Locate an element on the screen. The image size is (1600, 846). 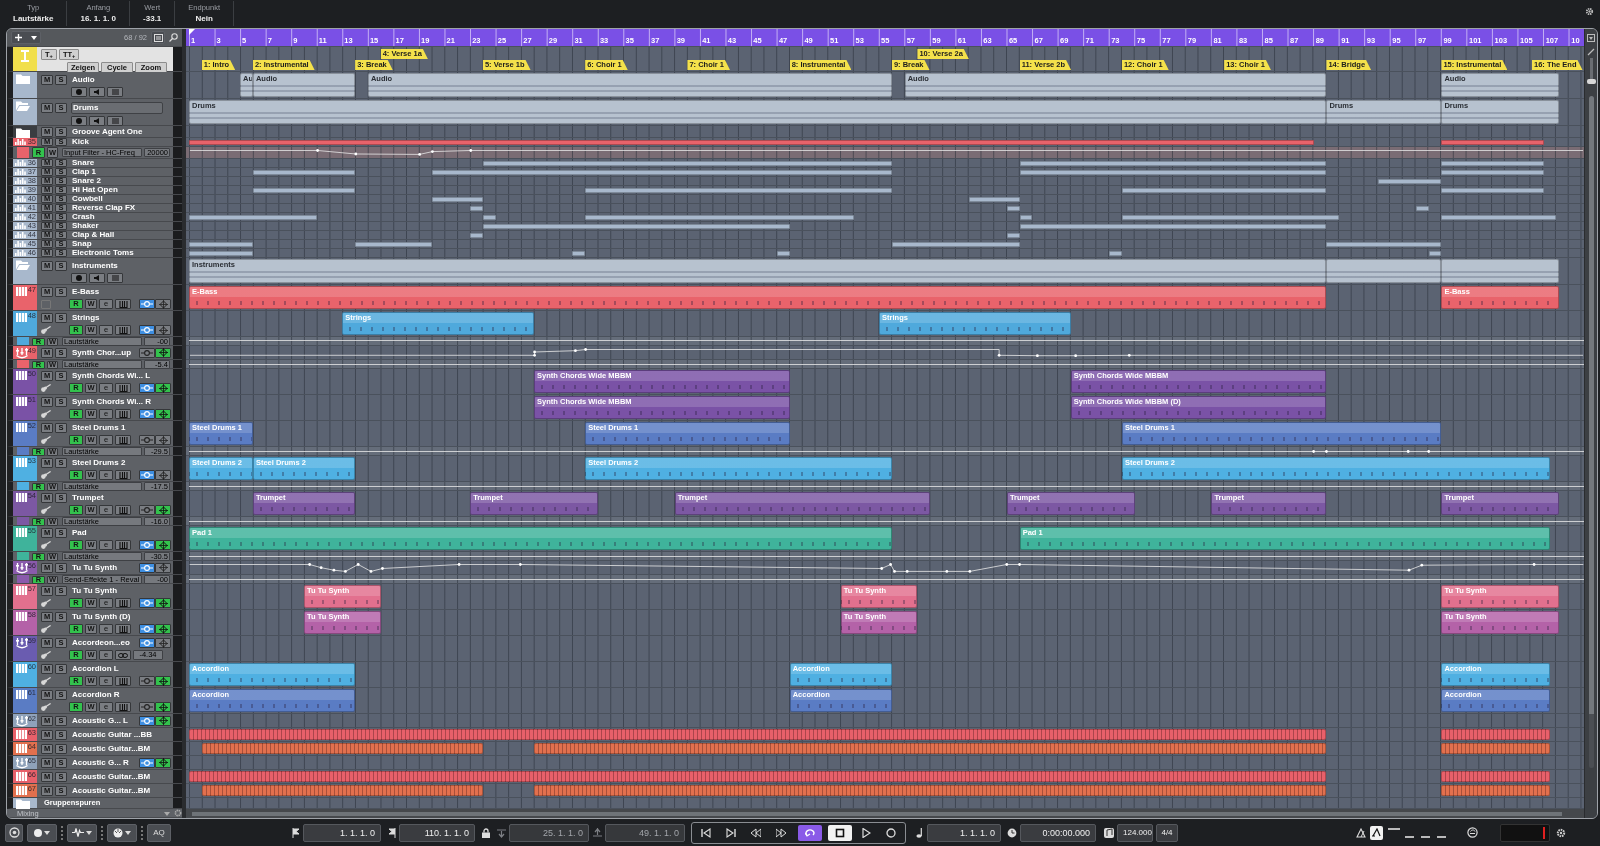
right-locator-icon is located at coordinates (392, 832).